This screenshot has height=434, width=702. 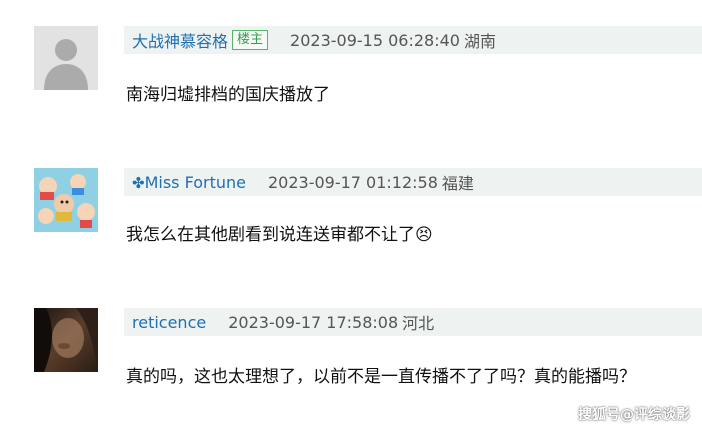 I want to click on clover-icon: ✤, so click(x=138, y=182).